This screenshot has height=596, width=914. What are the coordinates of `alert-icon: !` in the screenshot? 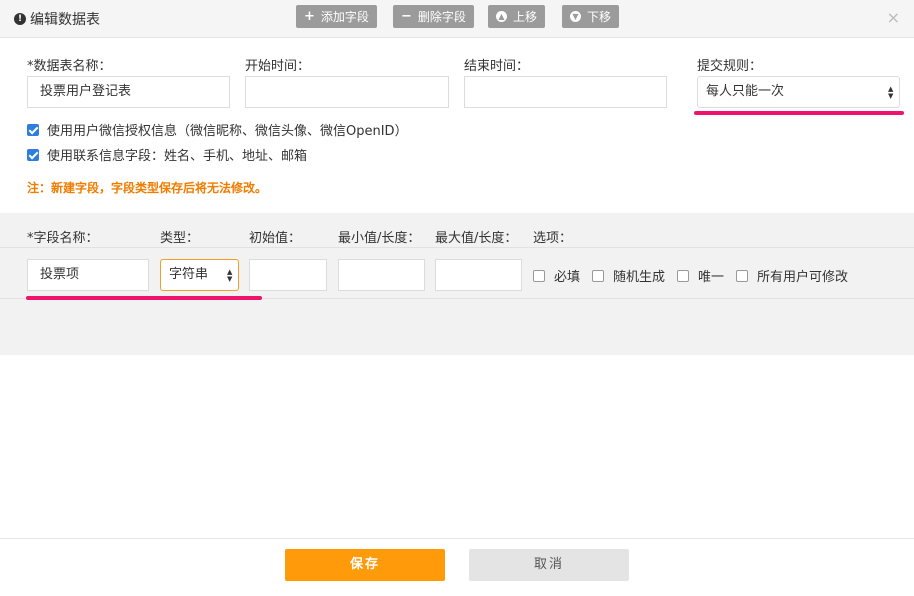 It's located at (20, 19).